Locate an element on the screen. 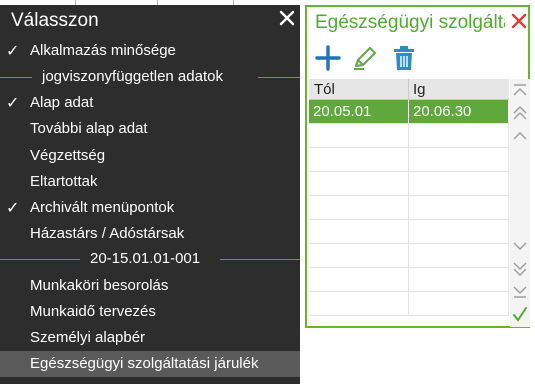 The width and height of the screenshot is (535, 384). menu-item-szemelyi-alapber: Személyi alapbér is located at coordinates (150, 338).